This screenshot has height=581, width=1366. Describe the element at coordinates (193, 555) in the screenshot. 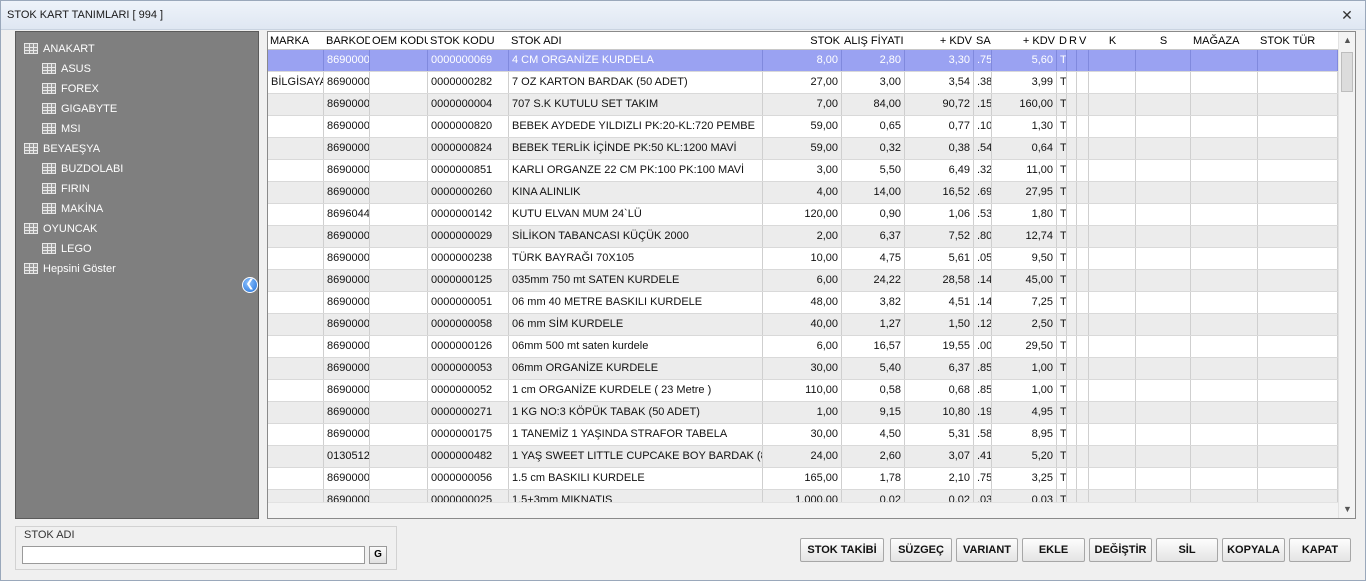

I see `stock-name-search-input` at that location.